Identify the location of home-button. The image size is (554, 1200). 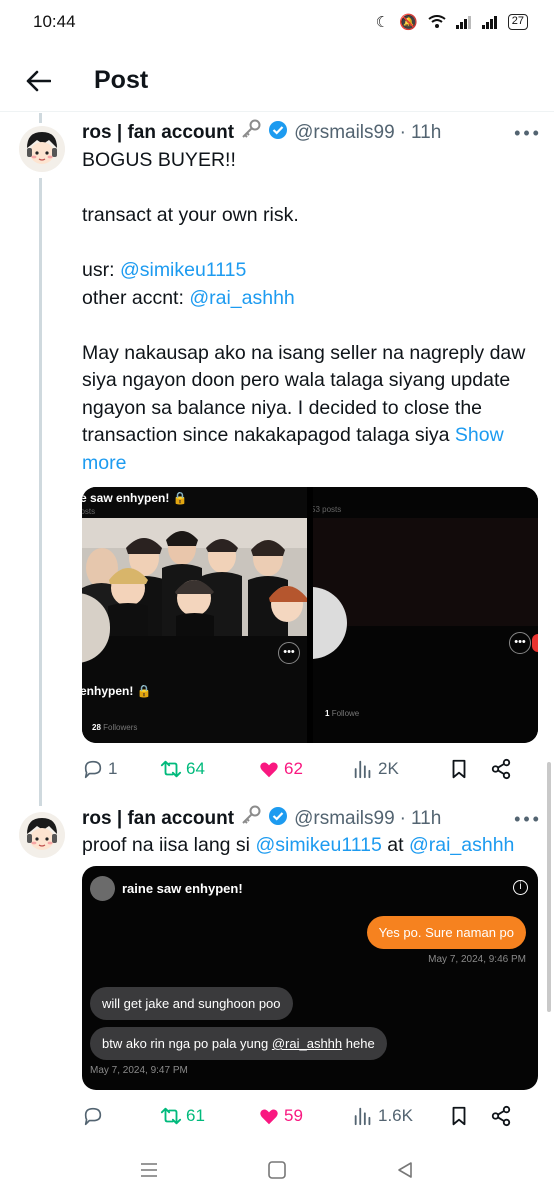
(277, 1172).